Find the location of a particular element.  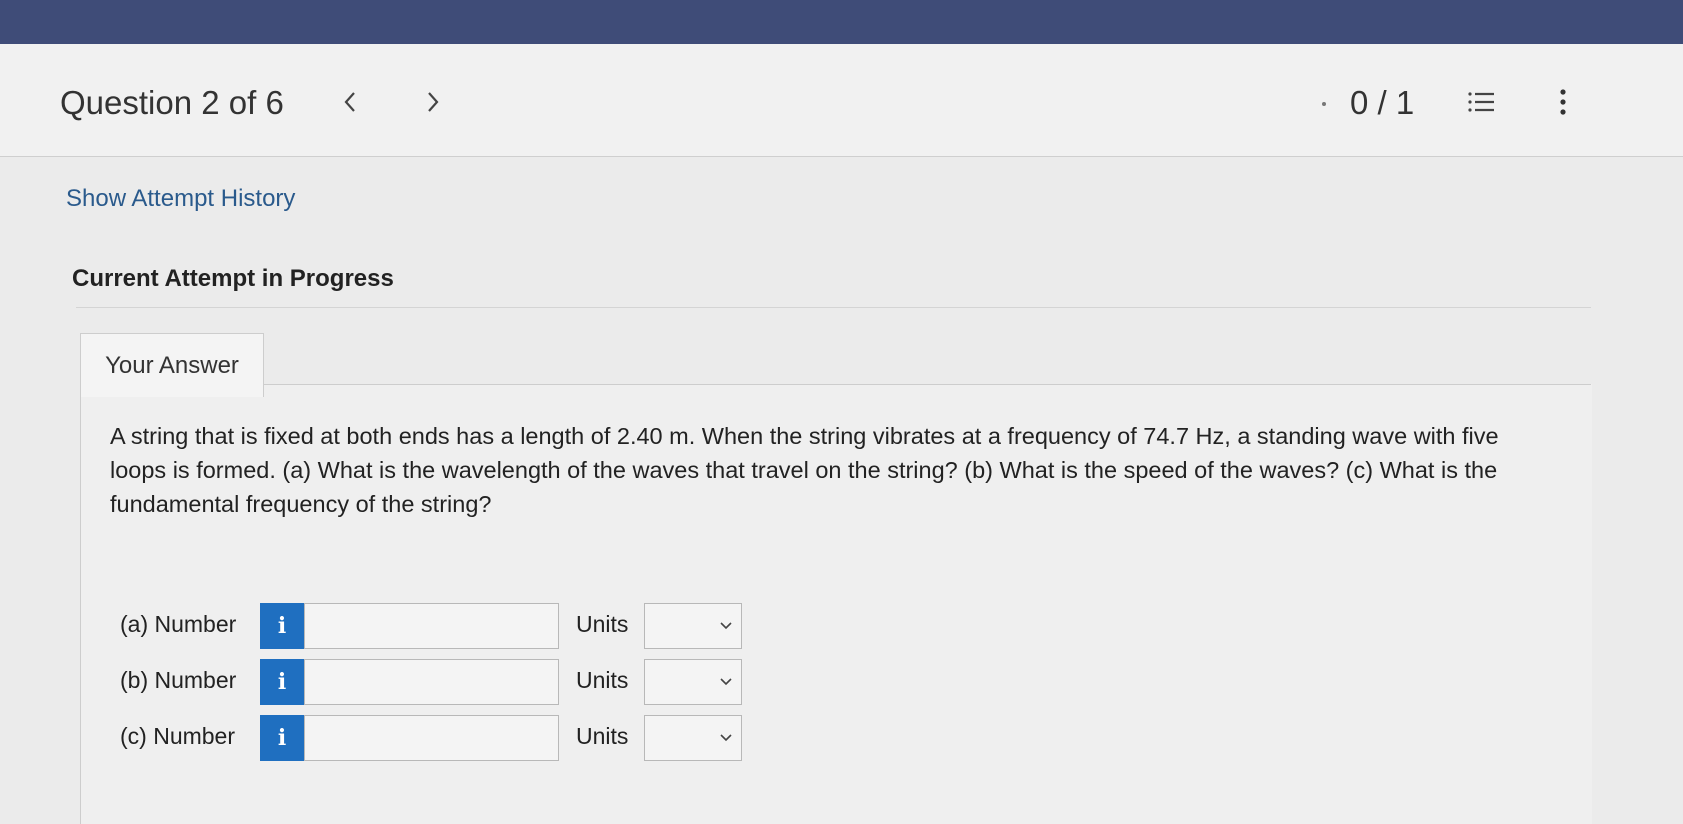

current-attempt-heading: Current Attempt in Progress is located at coordinates (233, 278).